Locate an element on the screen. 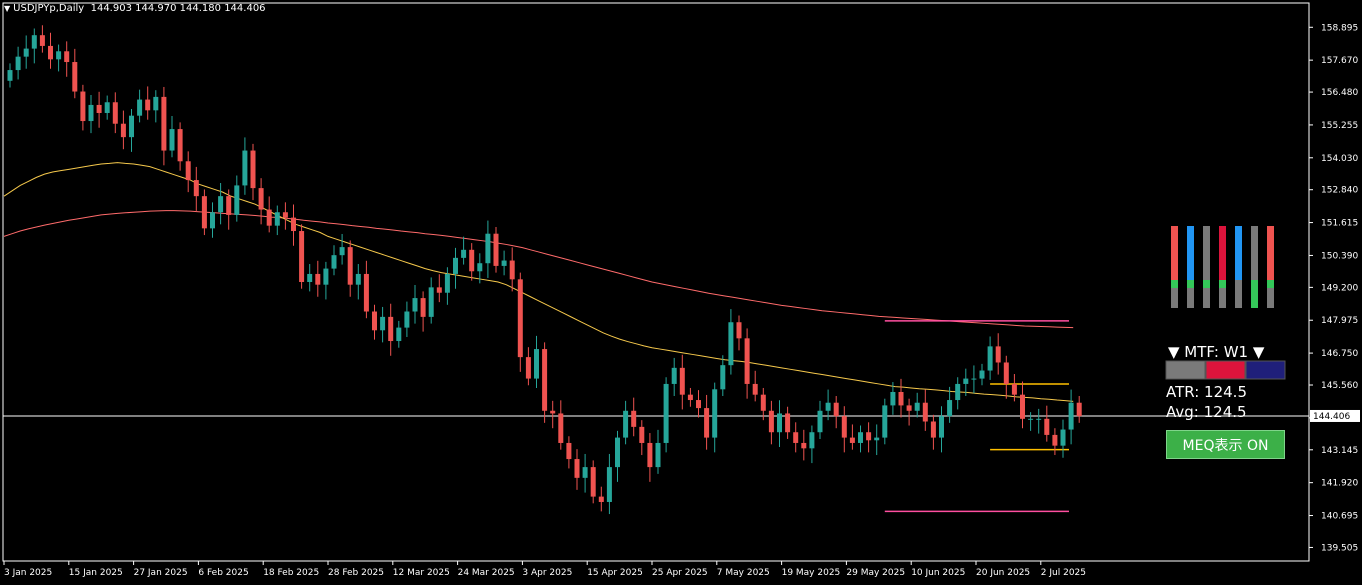 This screenshot has height=585, width=1362. mtf-swatch is located at coordinates (1225, 370).